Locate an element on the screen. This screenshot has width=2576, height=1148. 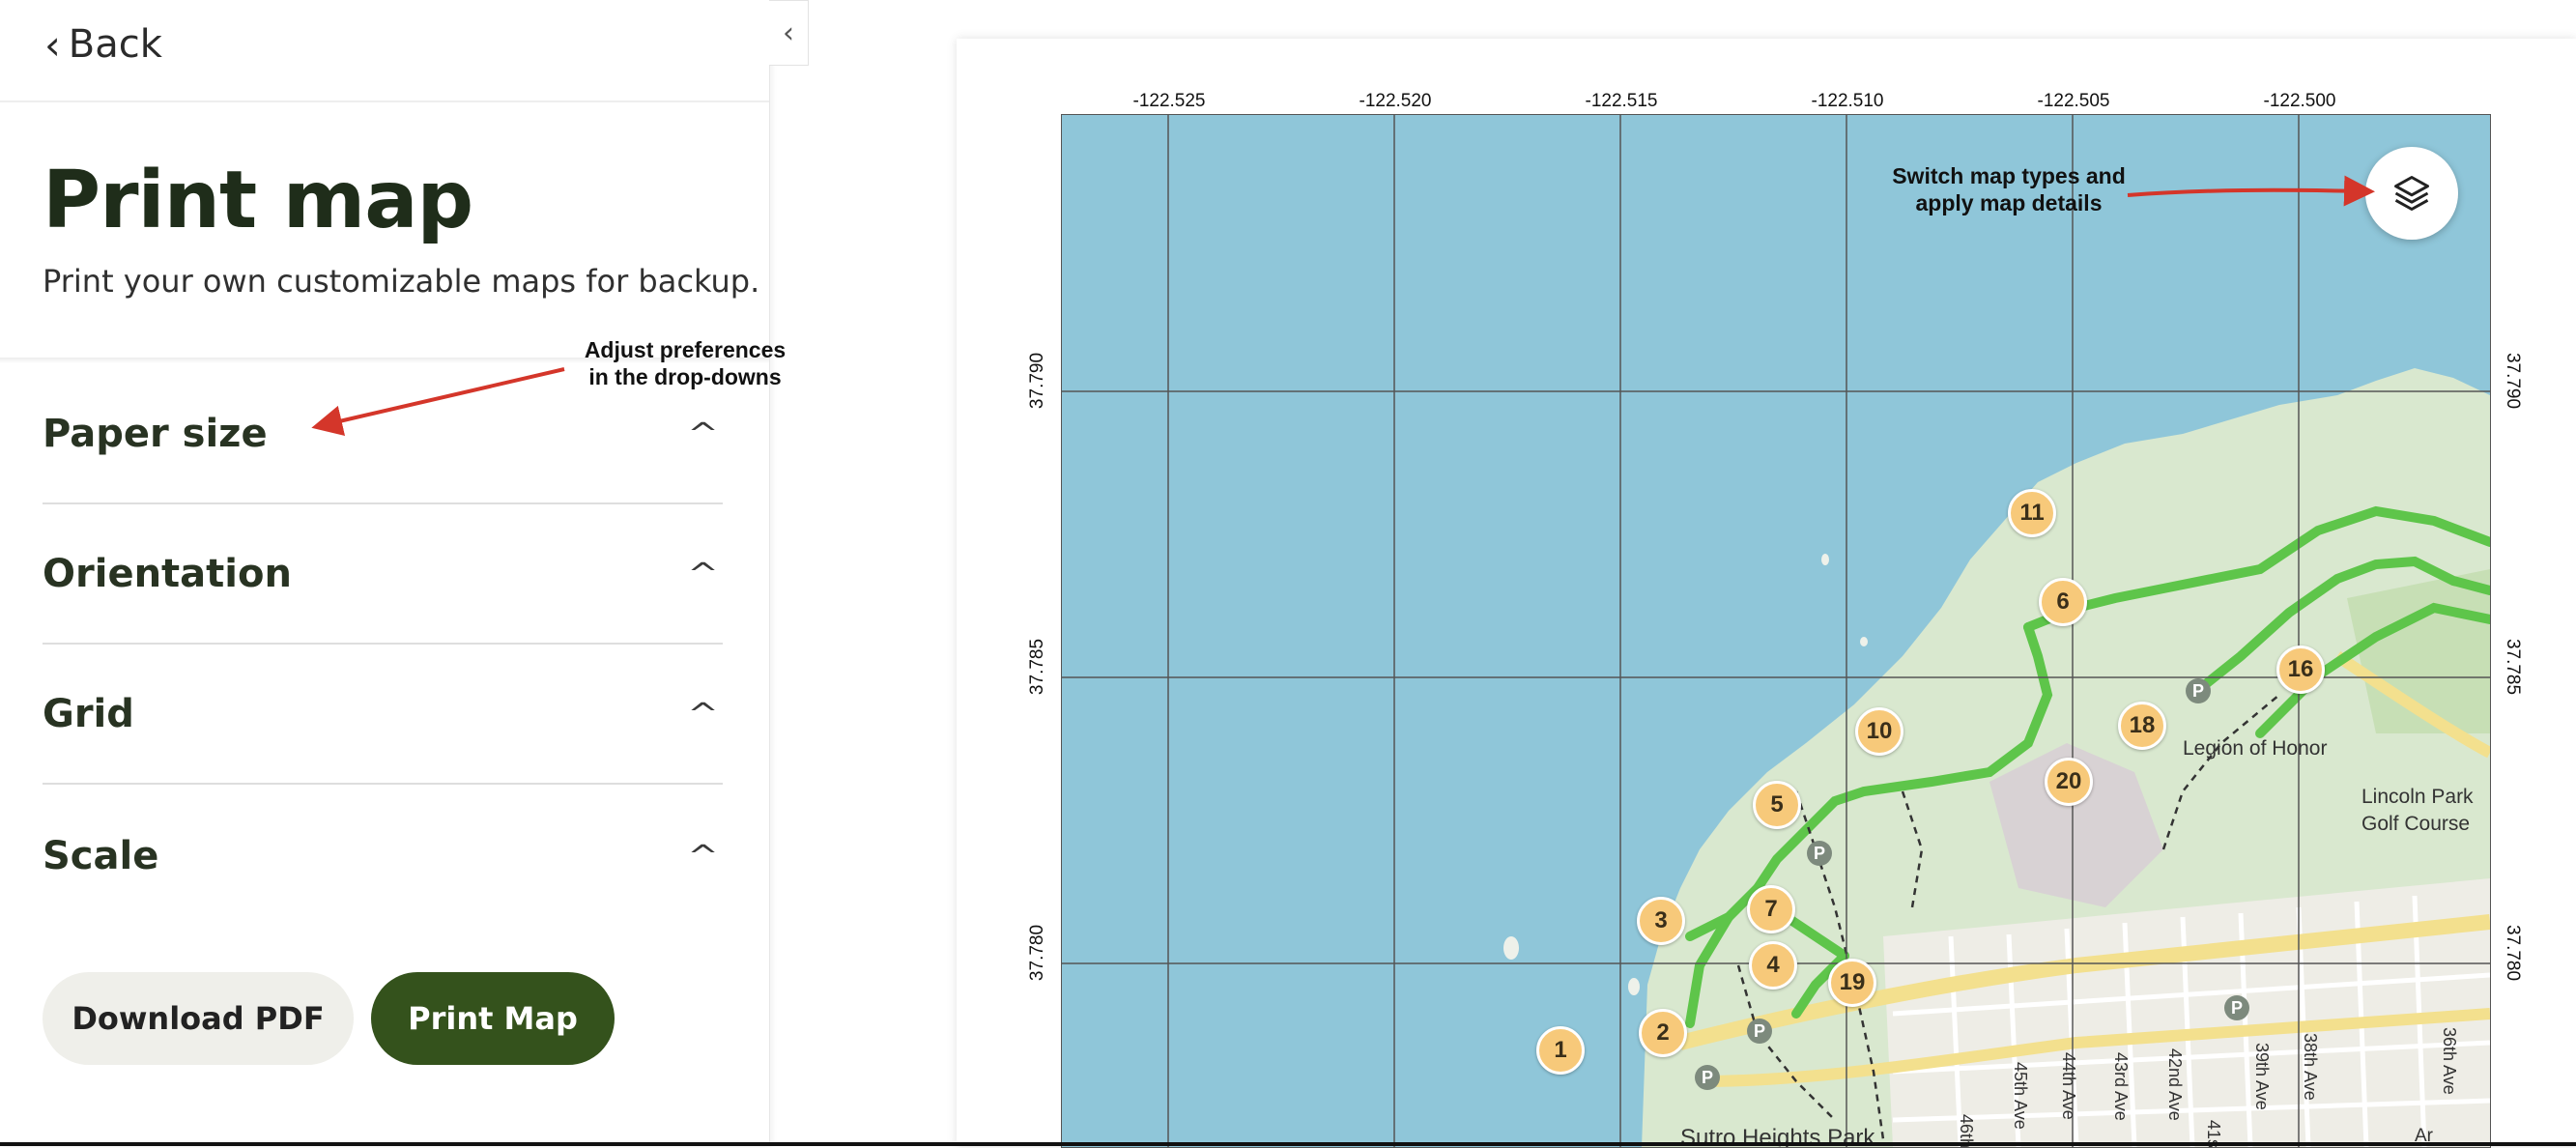
map-layers-button is located at coordinates (2412, 193).